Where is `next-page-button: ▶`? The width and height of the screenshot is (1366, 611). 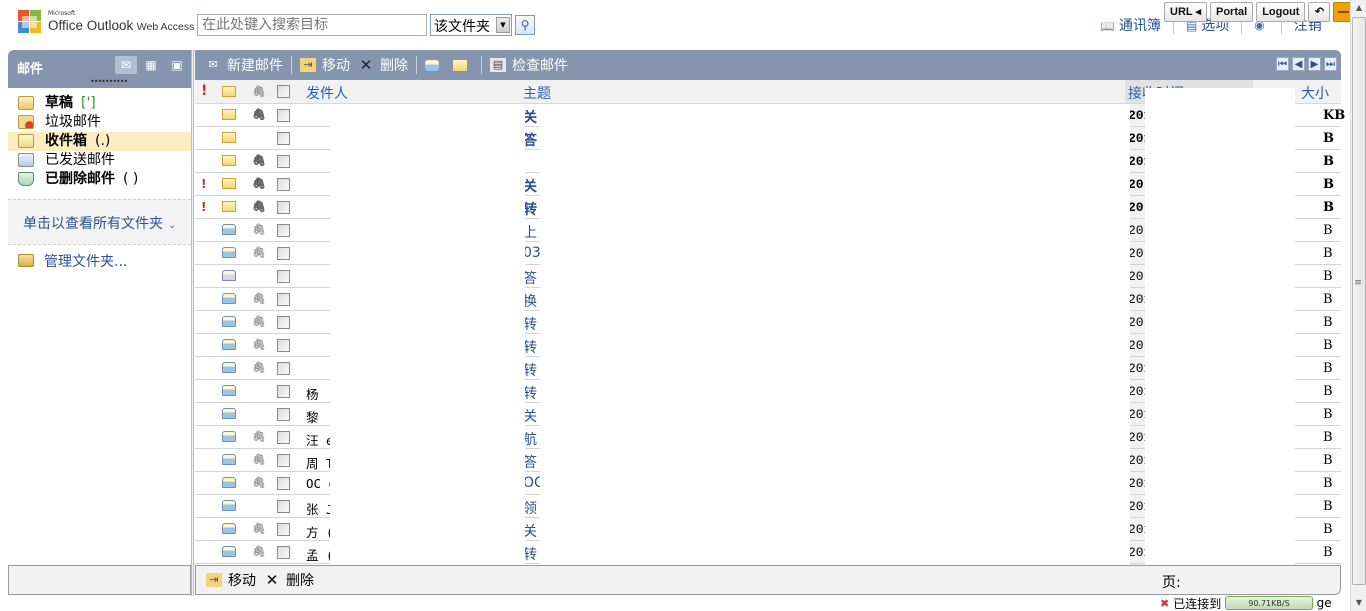 next-page-button: ▶ is located at coordinates (1314, 64).